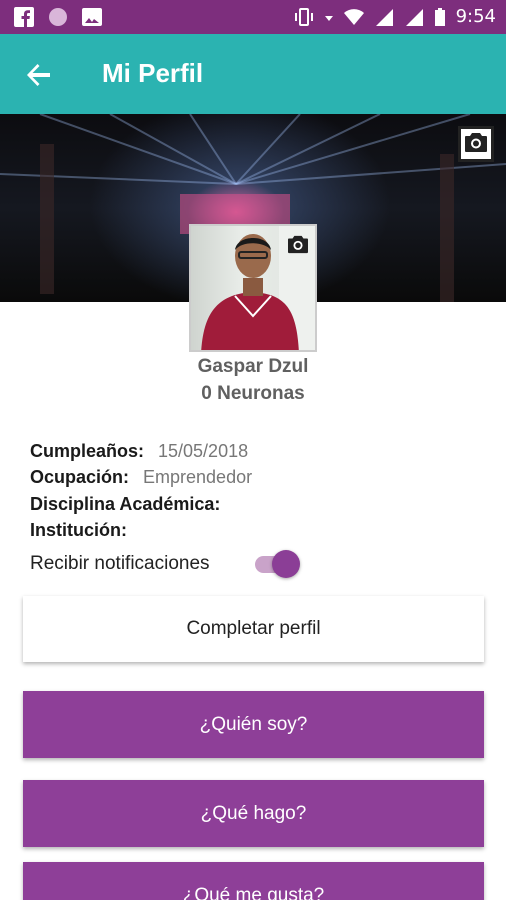 This screenshot has width=506, height=900. I want to click on camera-icon, so click(476, 144).